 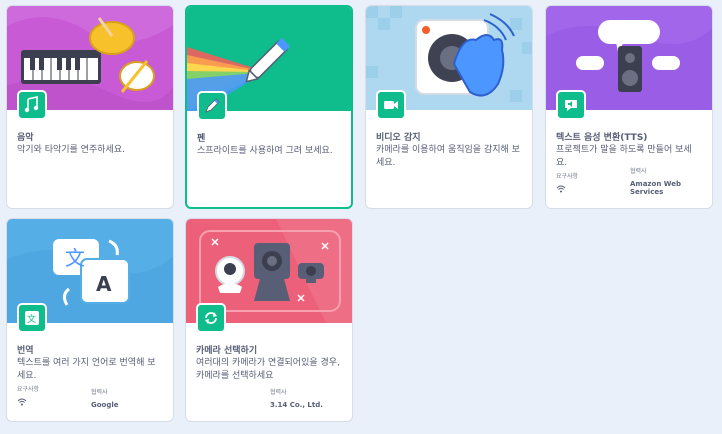 I want to click on music-notes-icon, so click(x=31, y=104).